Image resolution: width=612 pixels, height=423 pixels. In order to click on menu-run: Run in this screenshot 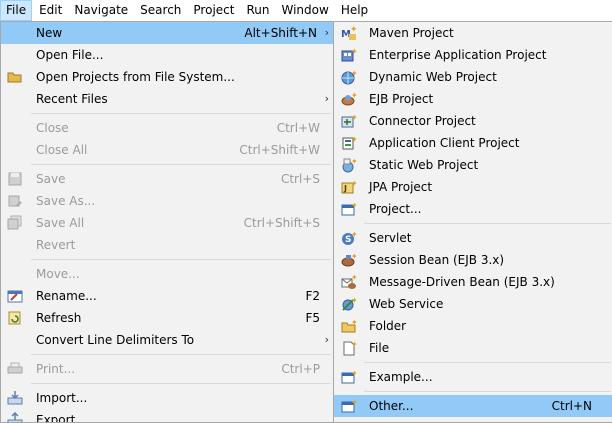, I will do `click(257, 10)`.